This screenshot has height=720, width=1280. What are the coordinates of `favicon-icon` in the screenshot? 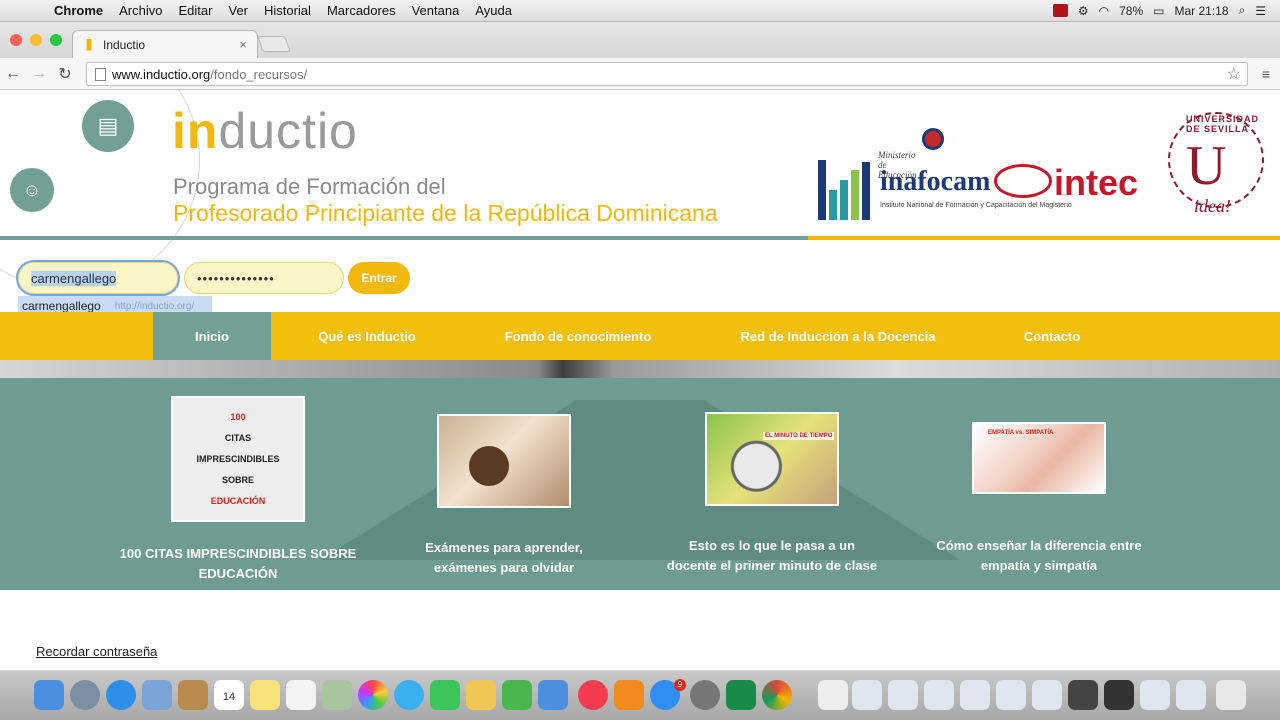 It's located at (89, 44).